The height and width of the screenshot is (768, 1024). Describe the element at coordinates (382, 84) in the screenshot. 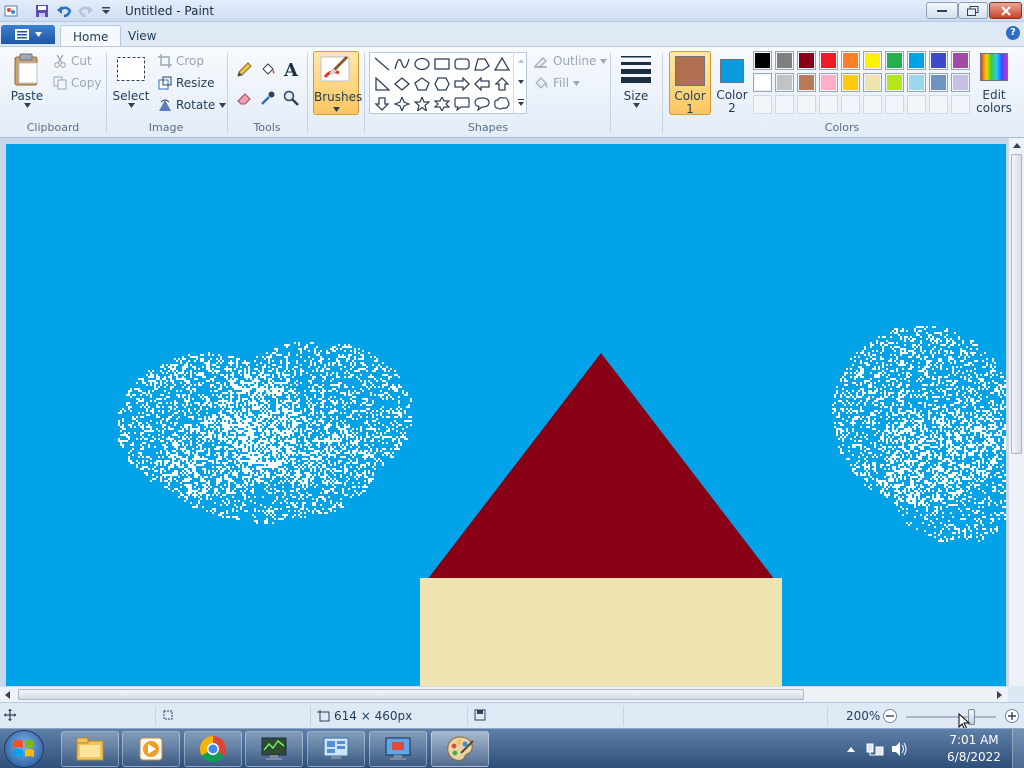

I see `right-triangle-shape-icon` at that location.